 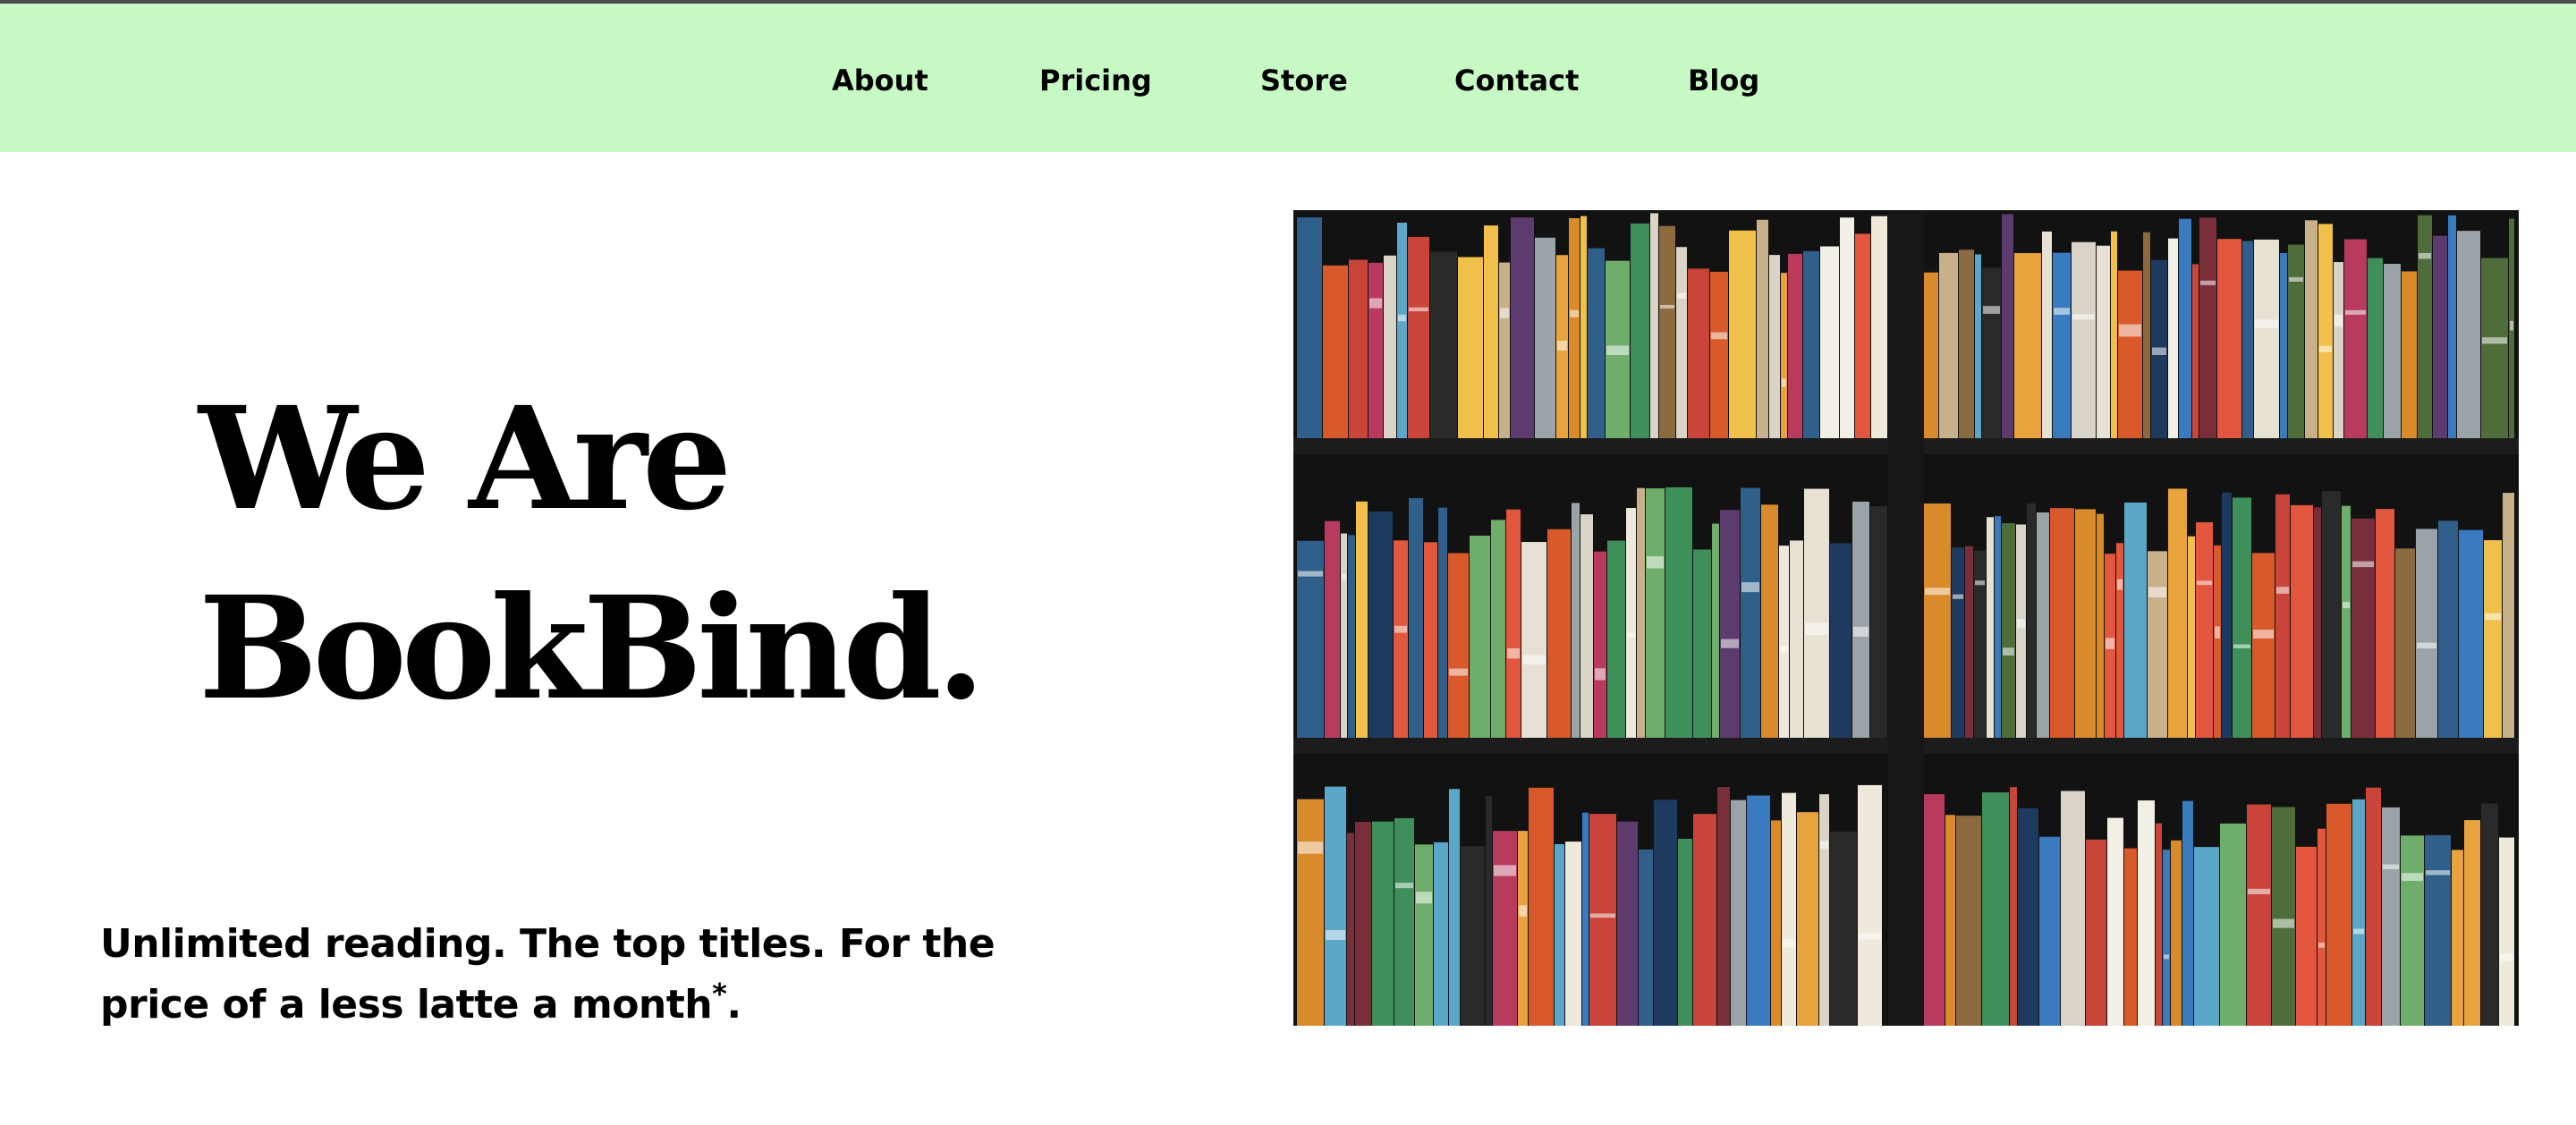 I want to click on hero-title: We Are BookBind., so click(x=592, y=555).